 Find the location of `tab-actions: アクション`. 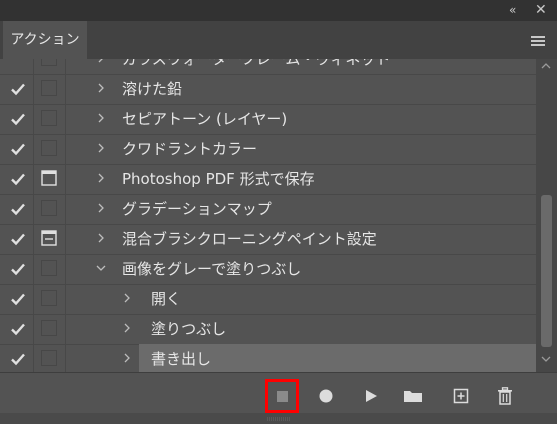

tab-actions: アクション is located at coordinates (45, 40).